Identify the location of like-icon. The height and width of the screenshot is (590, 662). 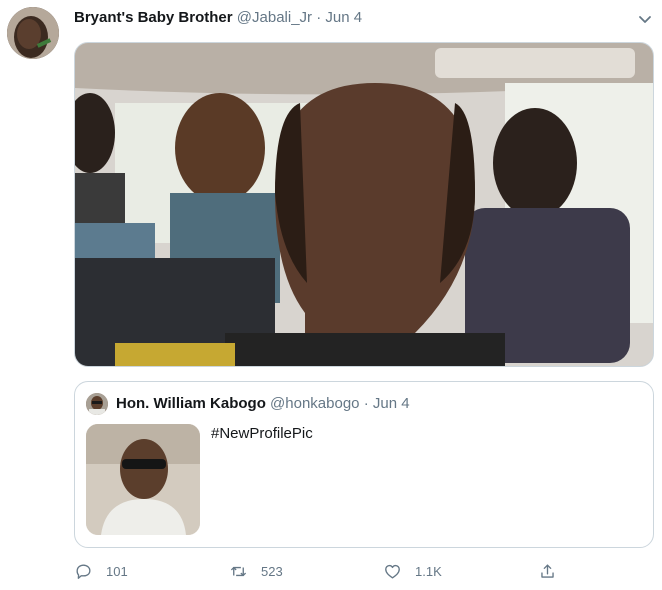
(392, 571).